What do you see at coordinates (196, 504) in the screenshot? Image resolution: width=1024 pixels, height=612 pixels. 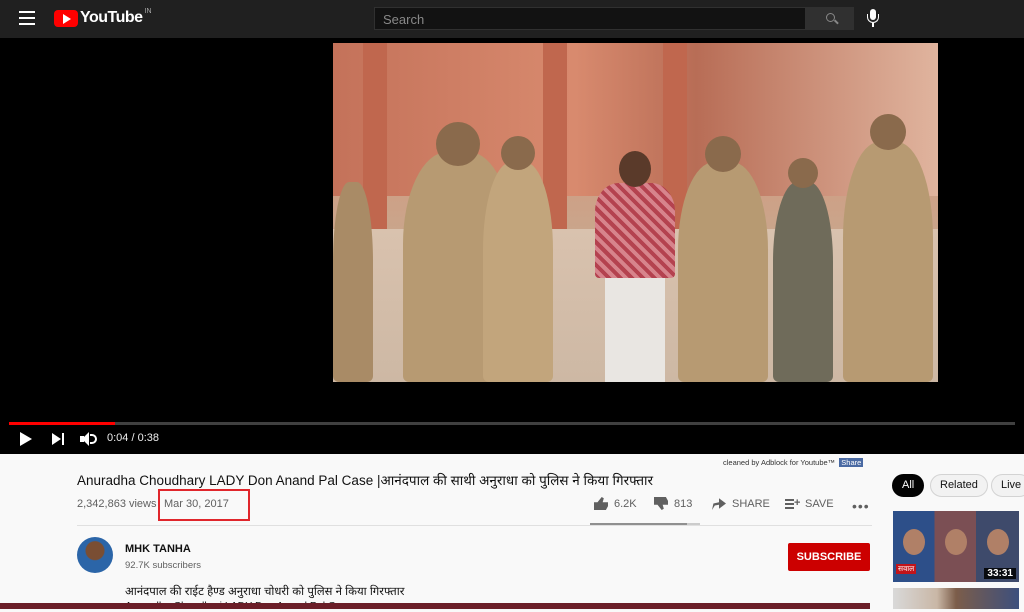 I see `upload-date: Mar 30, 2017` at bounding box center [196, 504].